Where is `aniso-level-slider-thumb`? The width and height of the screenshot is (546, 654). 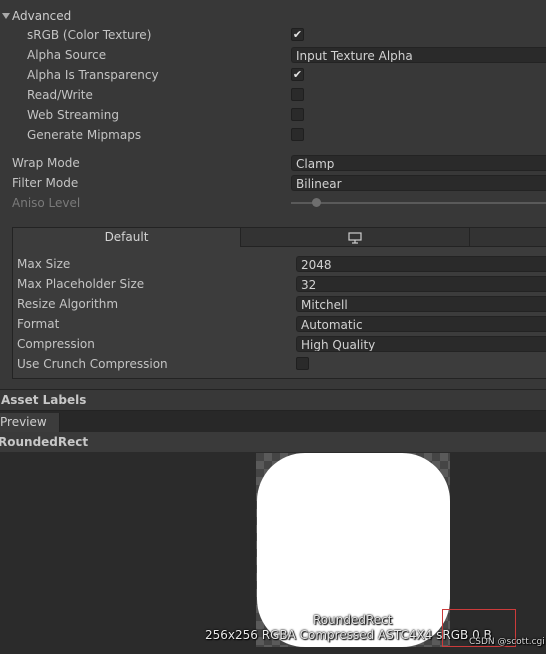 aniso-level-slider-thumb is located at coordinates (316, 202).